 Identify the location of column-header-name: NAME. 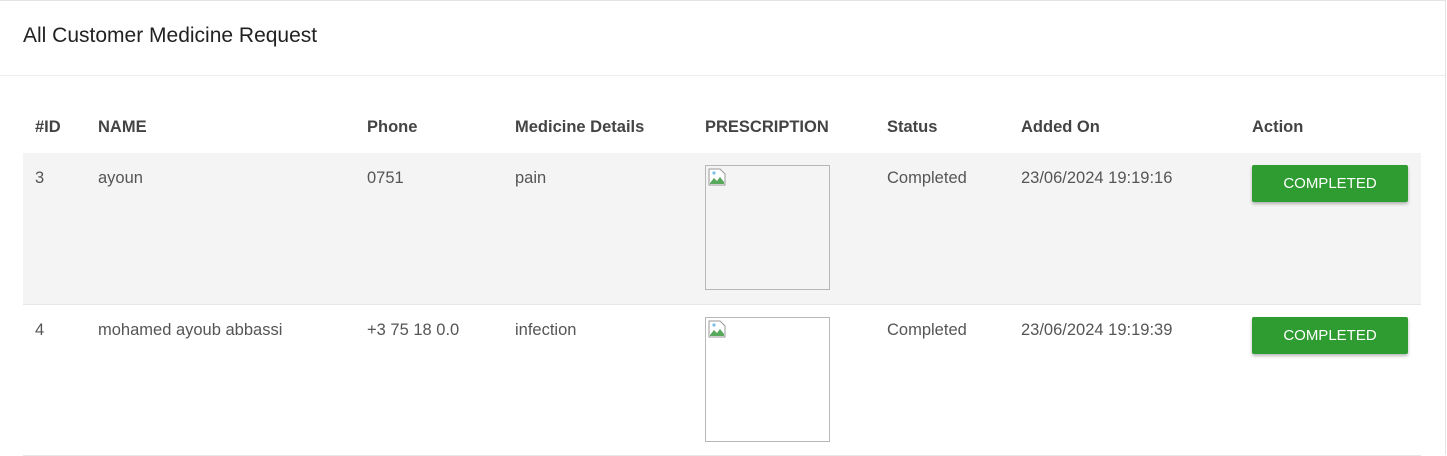
(122, 126).